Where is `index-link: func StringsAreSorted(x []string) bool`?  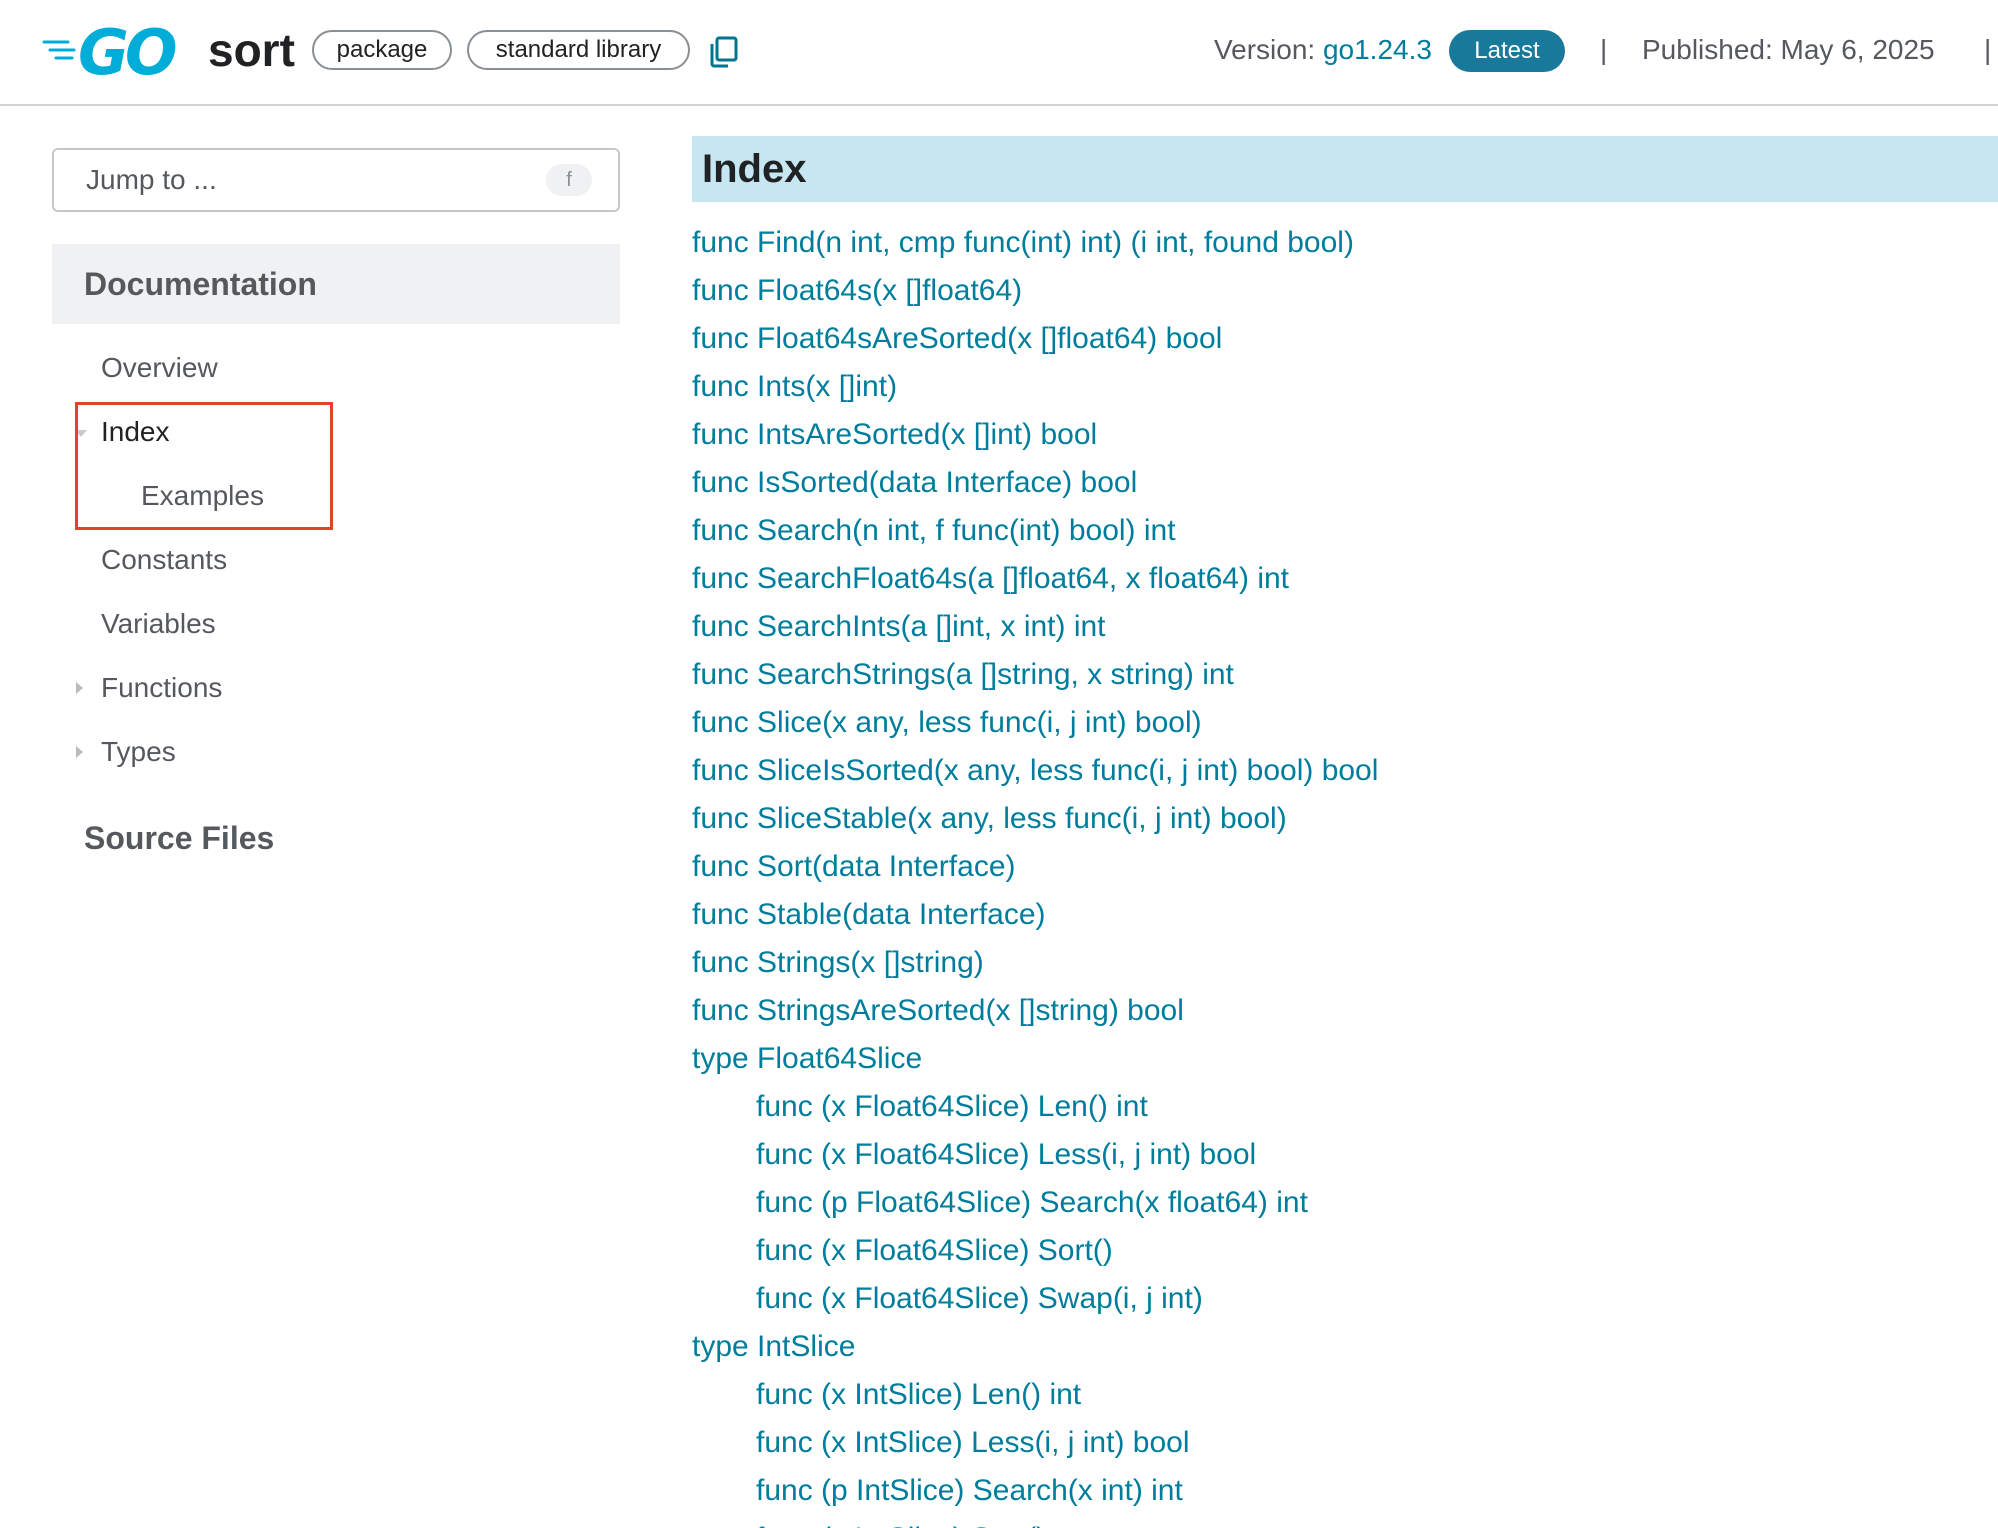
index-link: func StringsAreSorted(x []string) bool is located at coordinates (1035, 1011).